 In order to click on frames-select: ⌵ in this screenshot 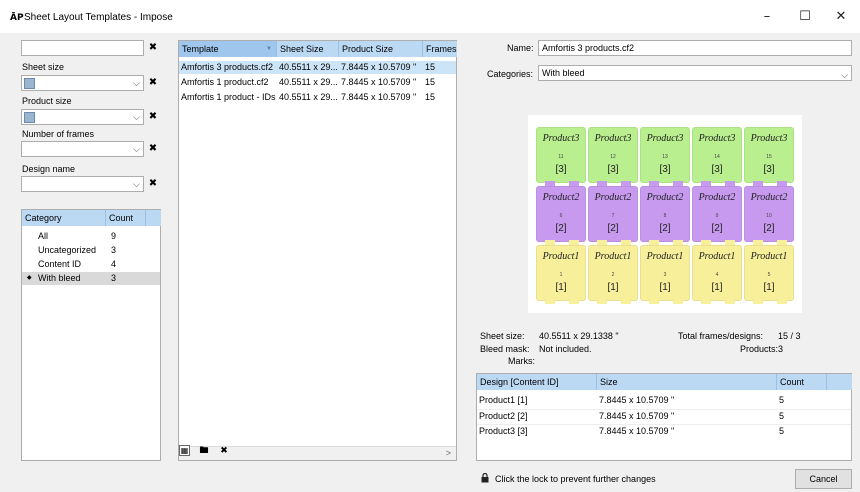, I will do `click(82, 149)`.